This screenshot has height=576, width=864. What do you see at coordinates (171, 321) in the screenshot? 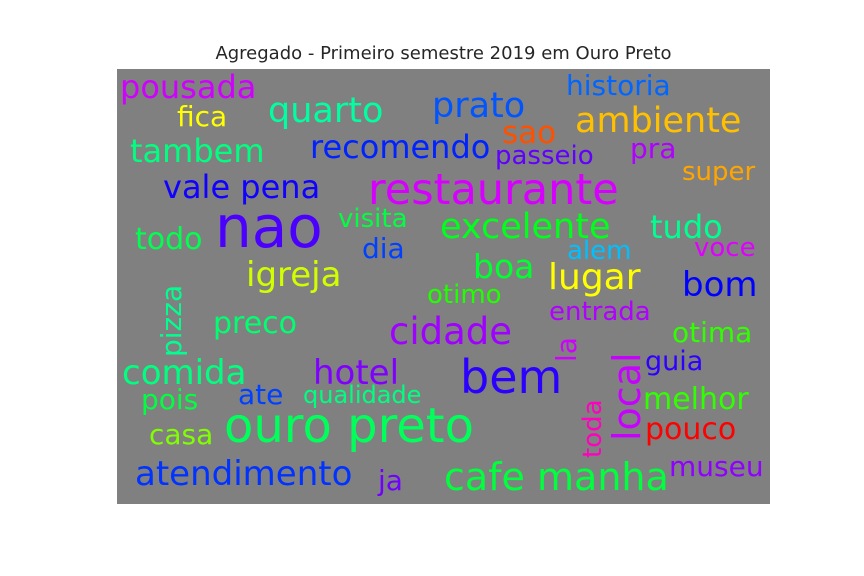
I see `word-pizza: pizza` at bounding box center [171, 321].